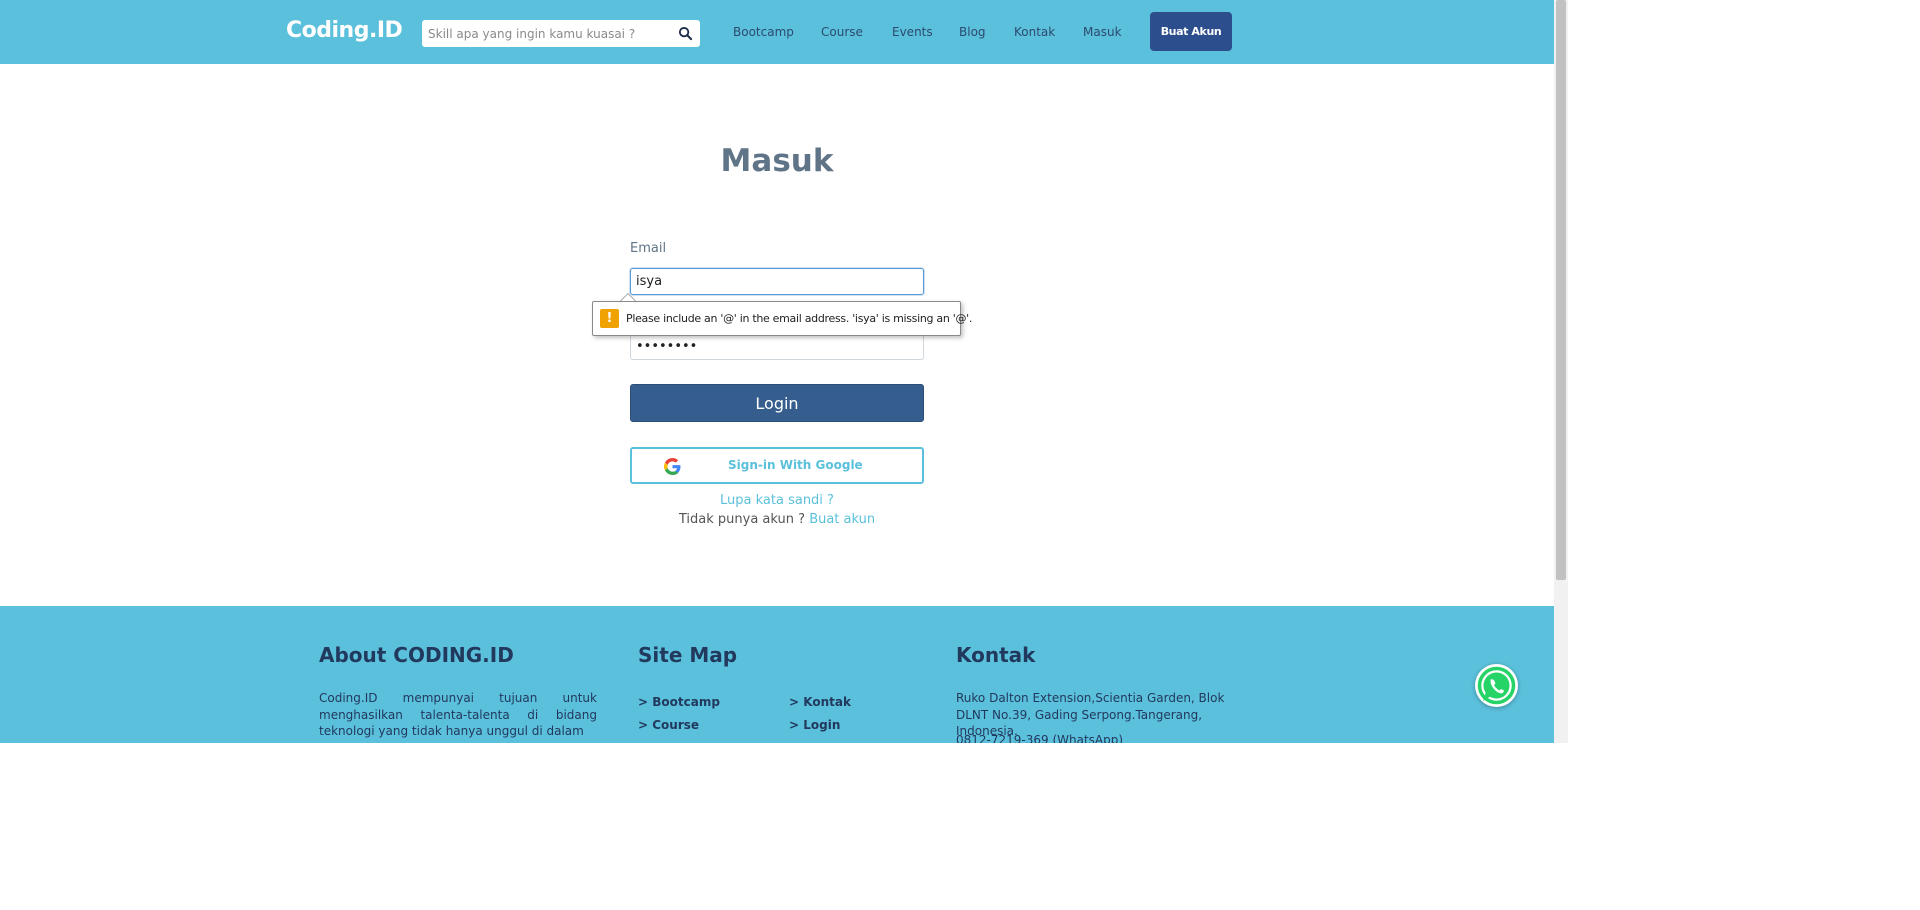 The image size is (1920, 910). What do you see at coordinates (842, 519) in the screenshot?
I see `create-account-link: Buat akun` at bounding box center [842, 519].